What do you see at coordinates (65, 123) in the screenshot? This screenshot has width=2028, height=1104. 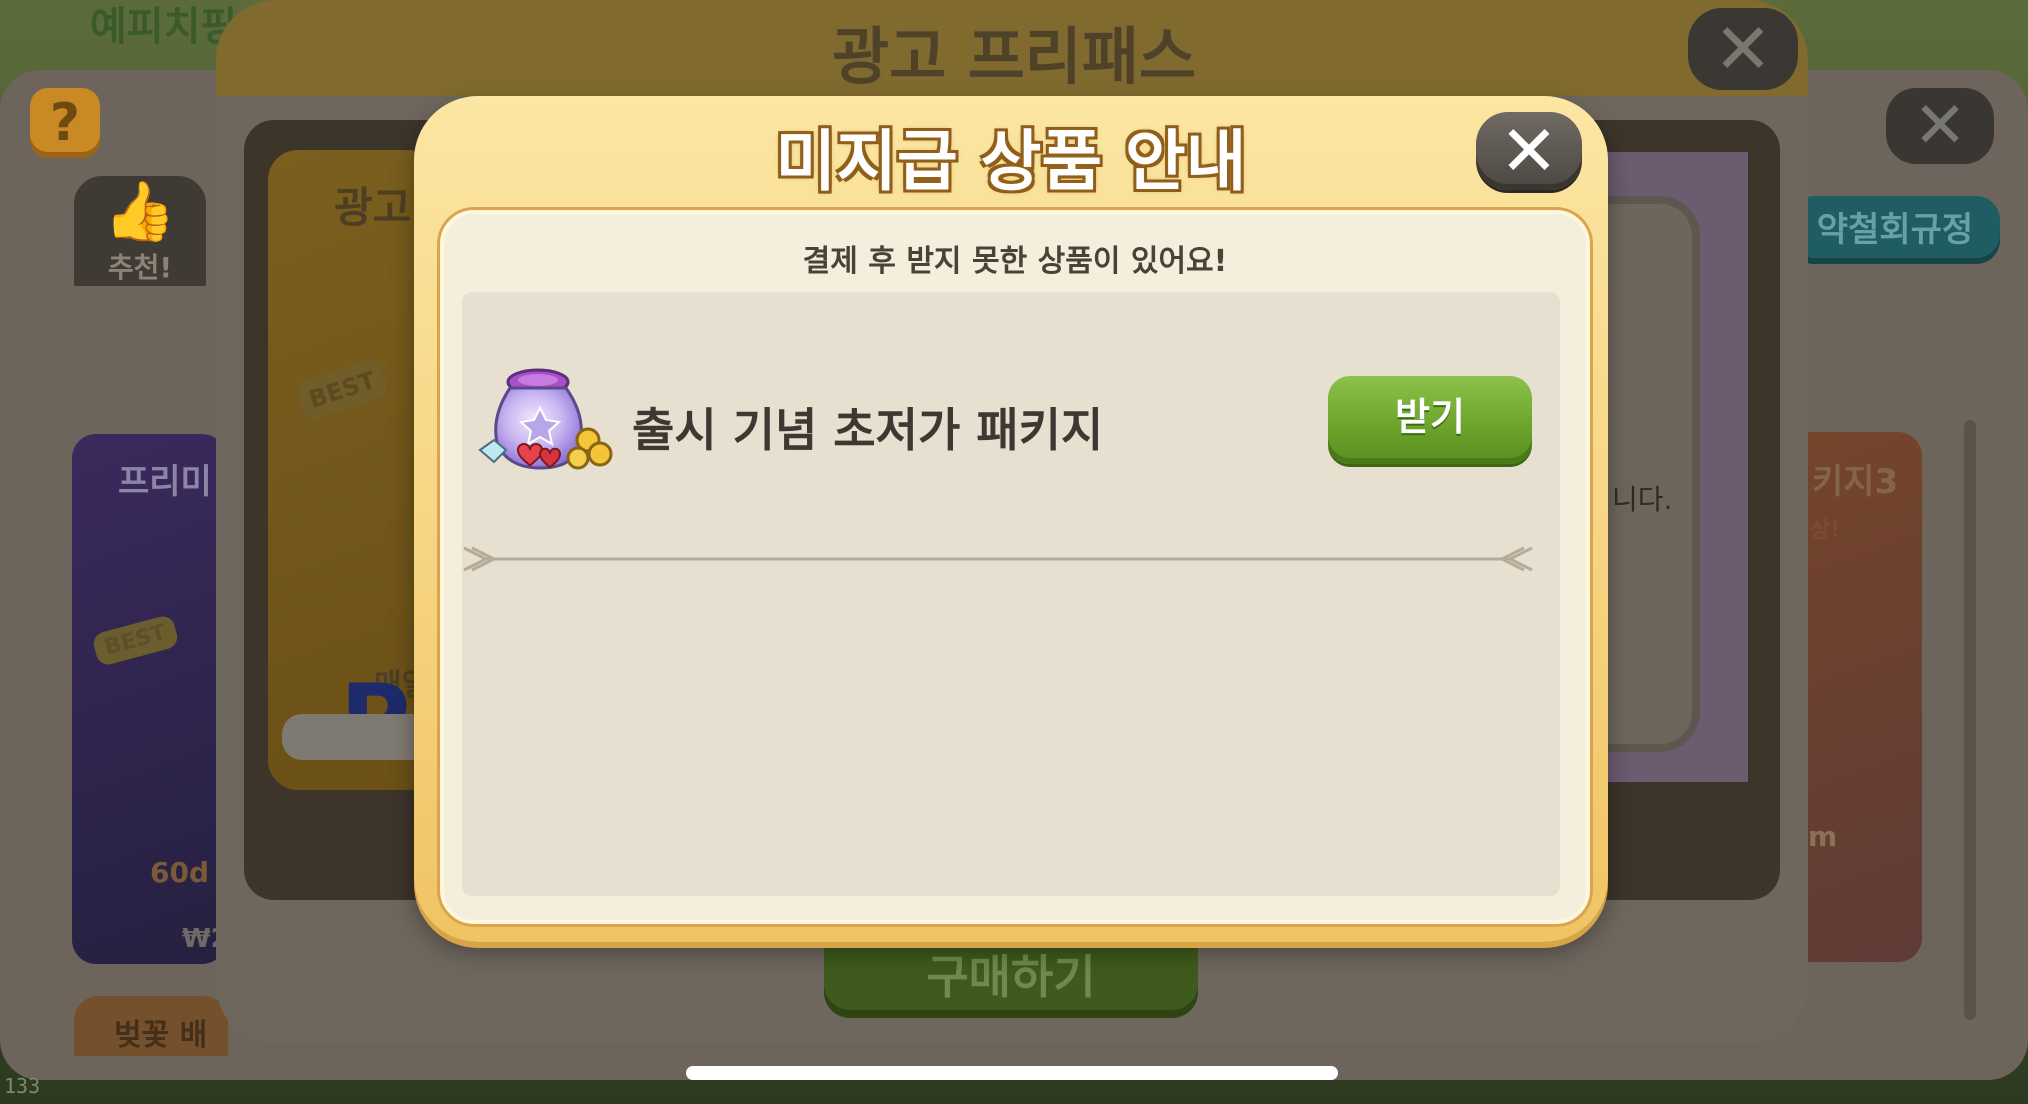 I see `help-button: ?` at bounding box center [65, 123].